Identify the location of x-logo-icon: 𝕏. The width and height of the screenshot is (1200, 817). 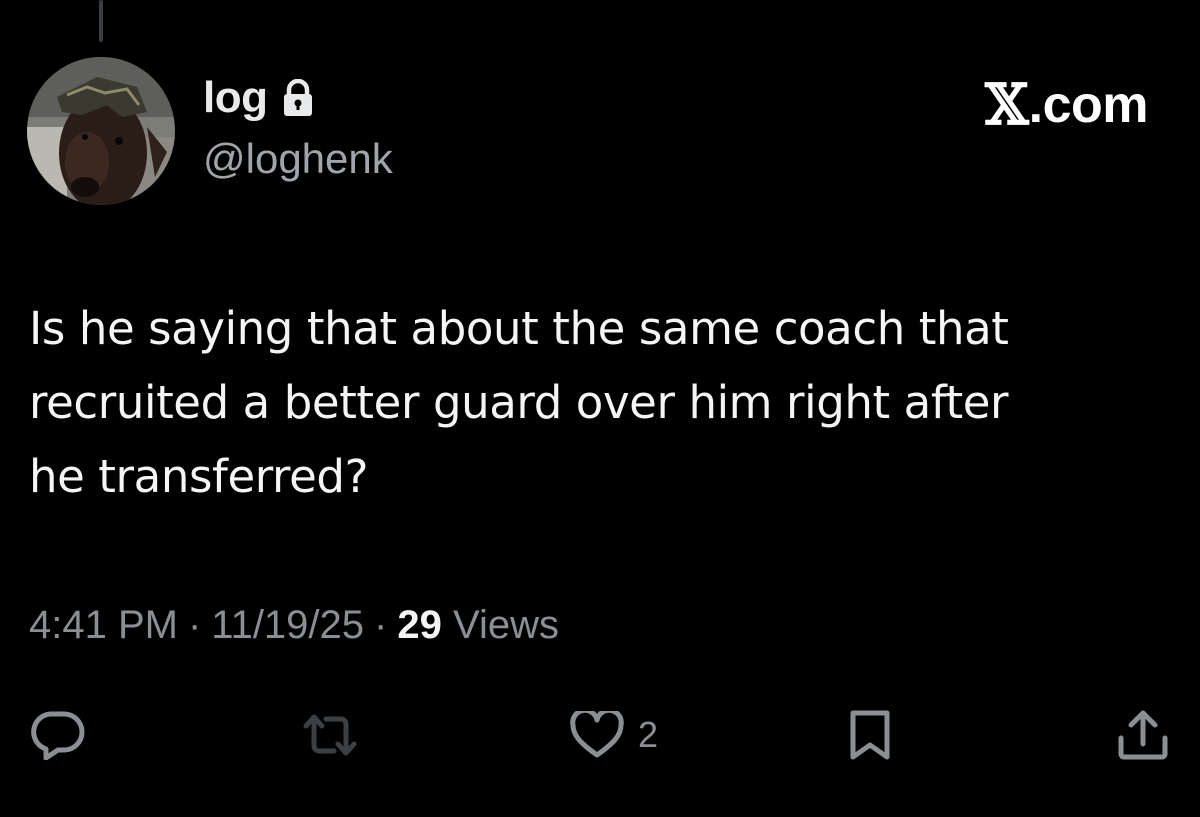
(1007, 105).